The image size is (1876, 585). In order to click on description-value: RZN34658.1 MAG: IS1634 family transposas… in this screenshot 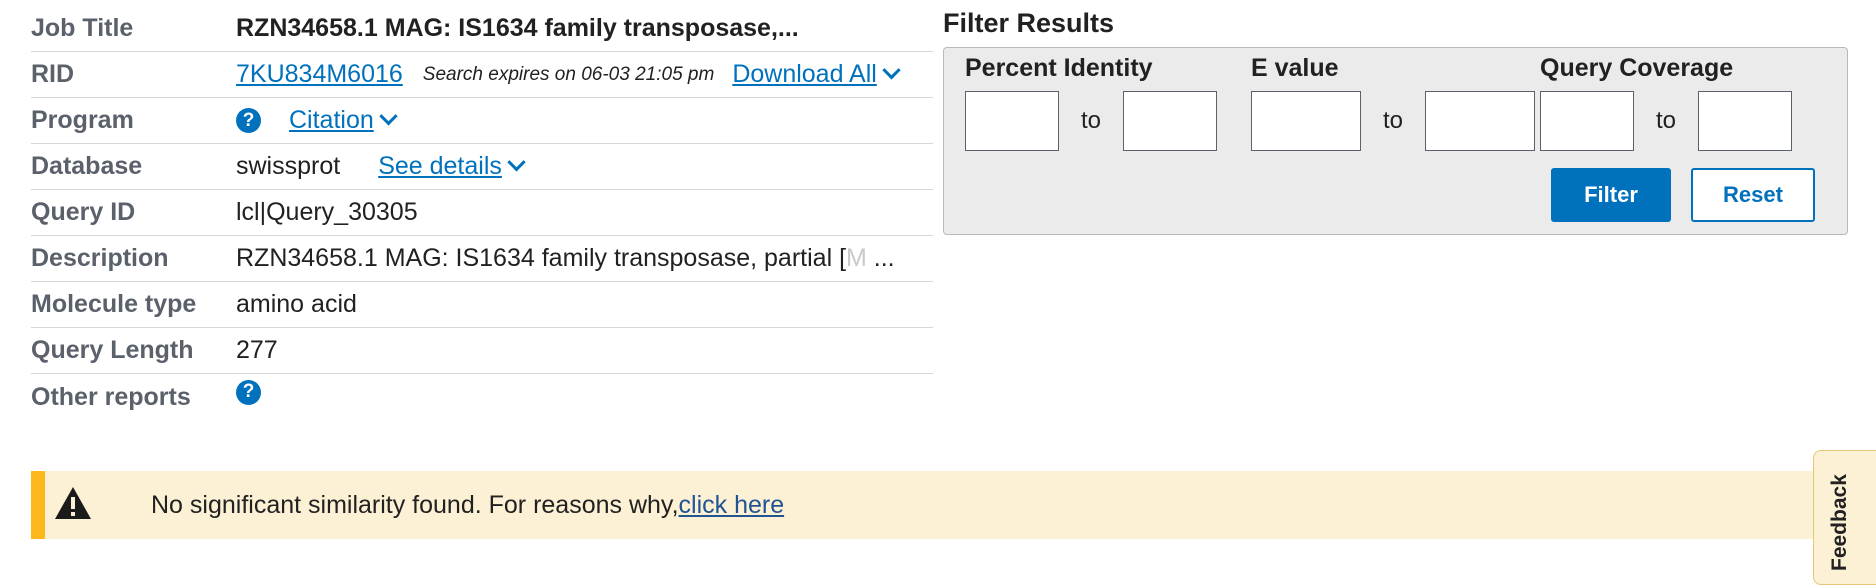, I will do `click(565, 258)`.